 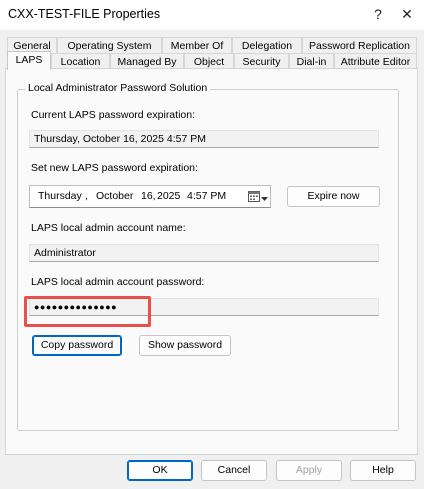 I want to click on tab-password-replication: Password Replication, so click(x=359, y=45).